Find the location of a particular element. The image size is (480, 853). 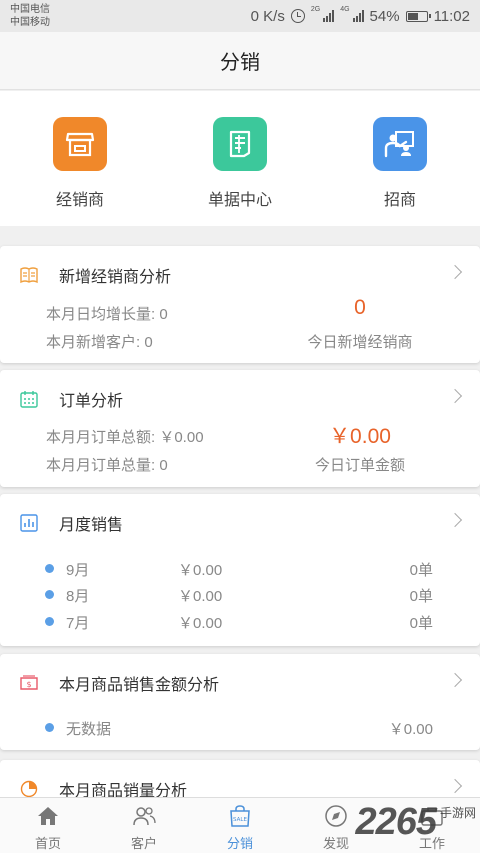

list-item: 无数据 ￥0.00 is located at coordinates (240, 728).